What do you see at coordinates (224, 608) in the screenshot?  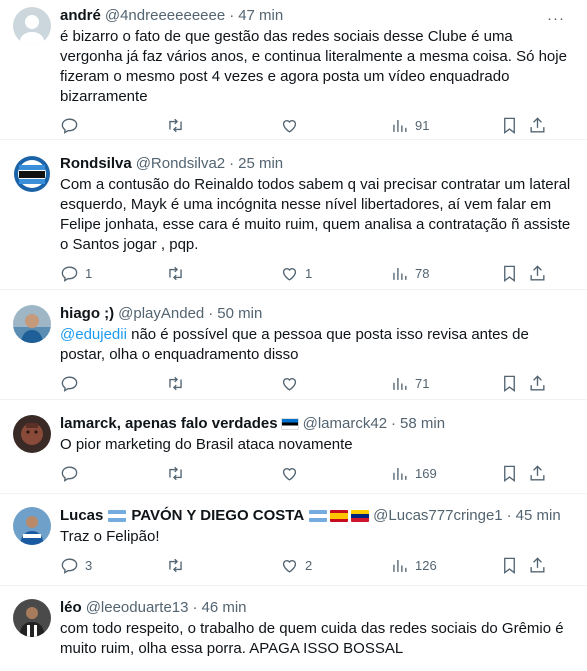 I see `timestamp: 46 min` at bounding box center [224, 608].